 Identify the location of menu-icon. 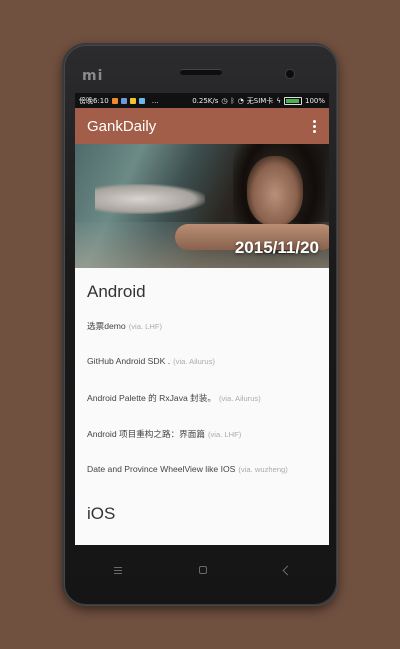
(117, 570).